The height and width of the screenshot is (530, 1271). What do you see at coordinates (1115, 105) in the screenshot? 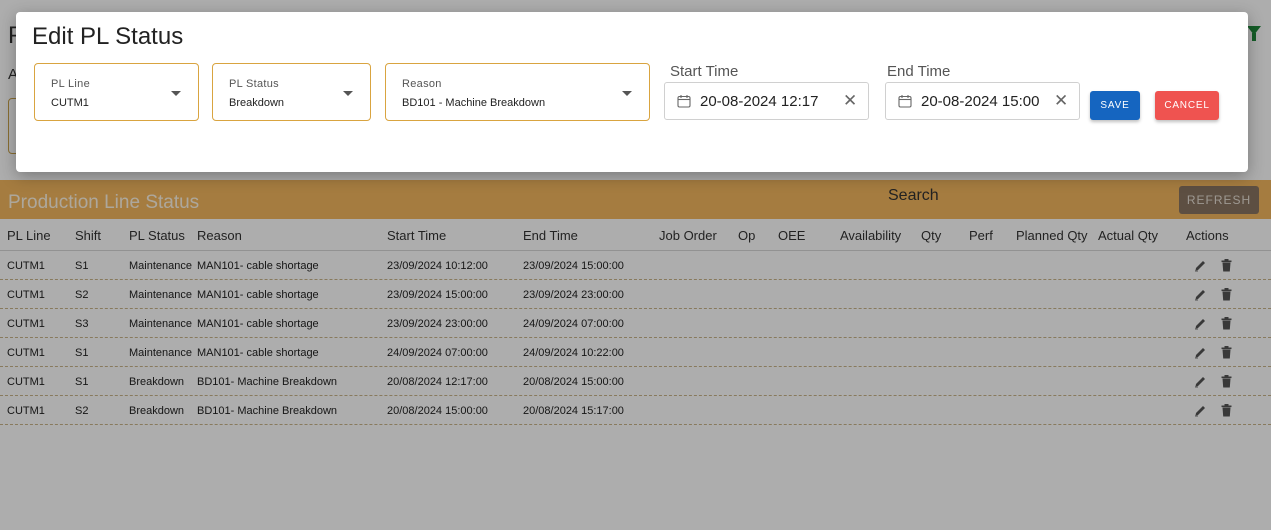
I see `save-button: SAVE` at bounding box center [1115, 105].